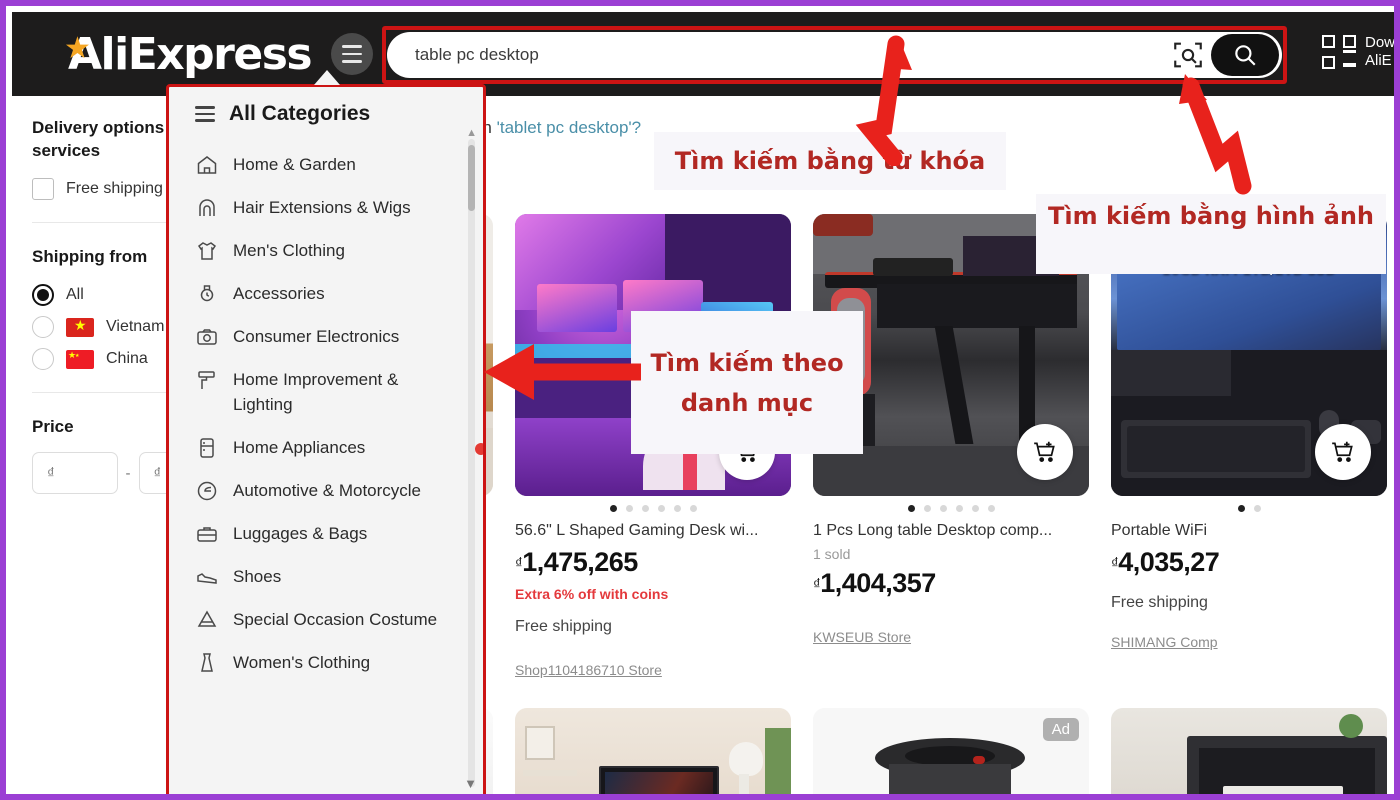 The image size is (1400, 800). Describe the element at coordinates (114, 188) in the screenshot. I see `free-shipping-label: Free shipping` at that location.